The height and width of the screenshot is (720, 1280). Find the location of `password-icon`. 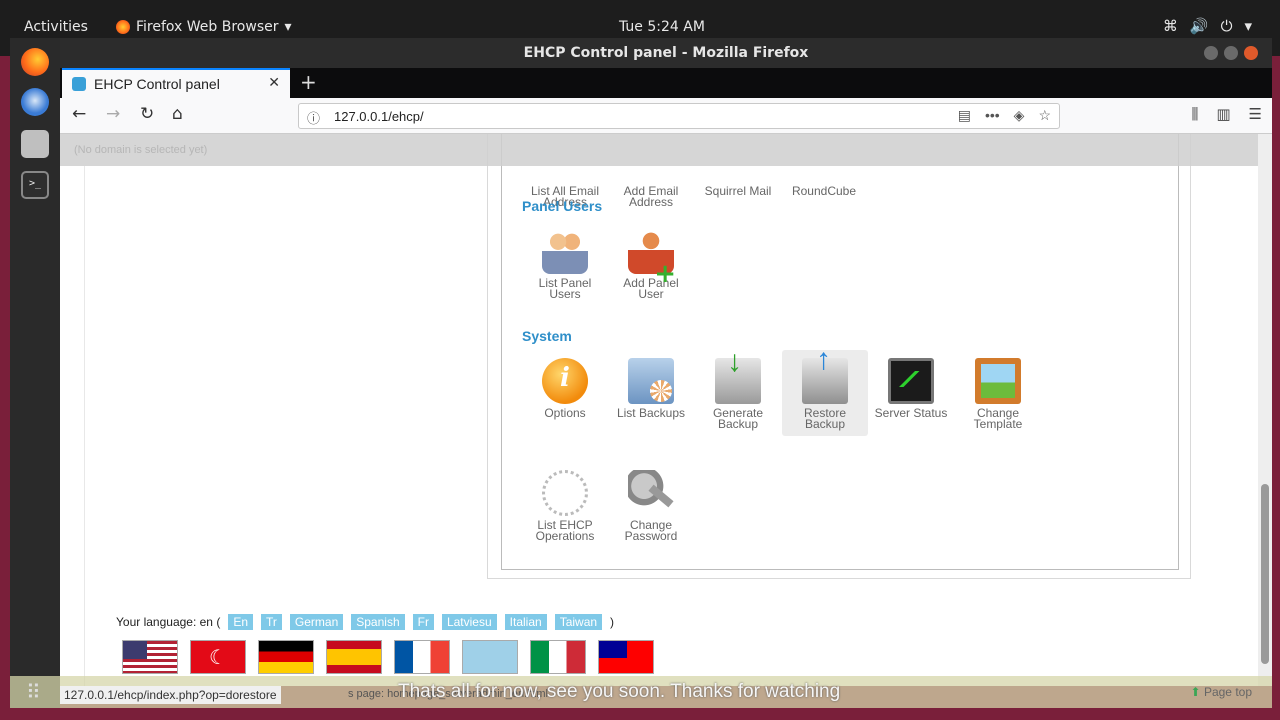

password-icon is located at coordinates (651, 493).